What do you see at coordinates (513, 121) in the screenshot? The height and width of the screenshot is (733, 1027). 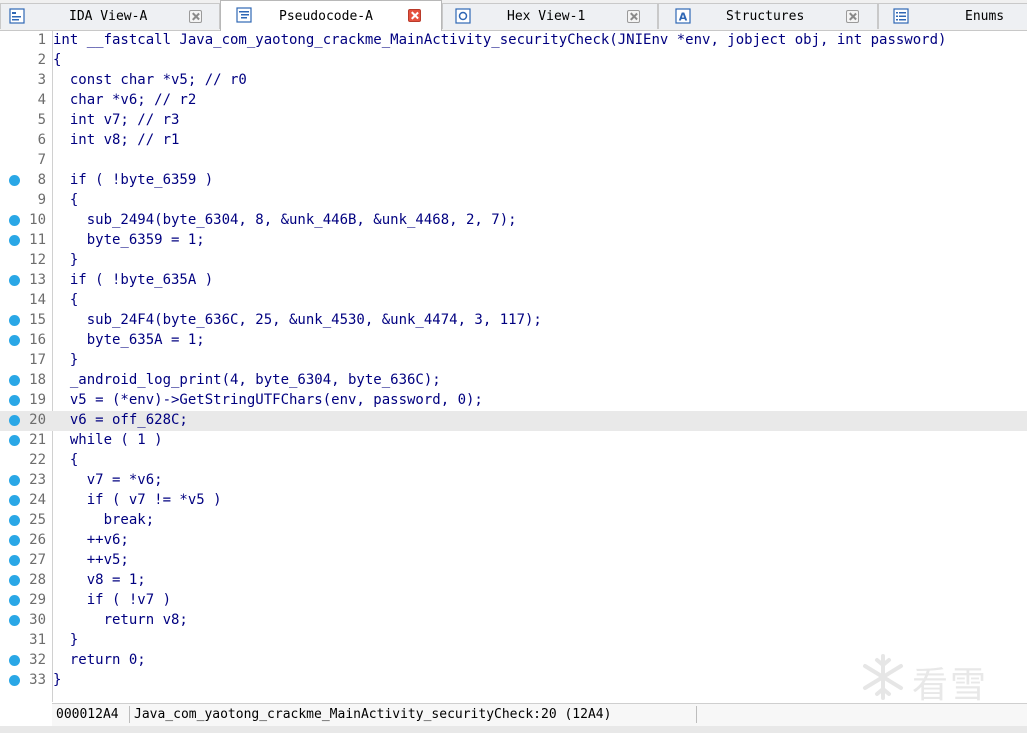 I see `code-line: 5 int v7; // r3` at bounding box center [513, 121].